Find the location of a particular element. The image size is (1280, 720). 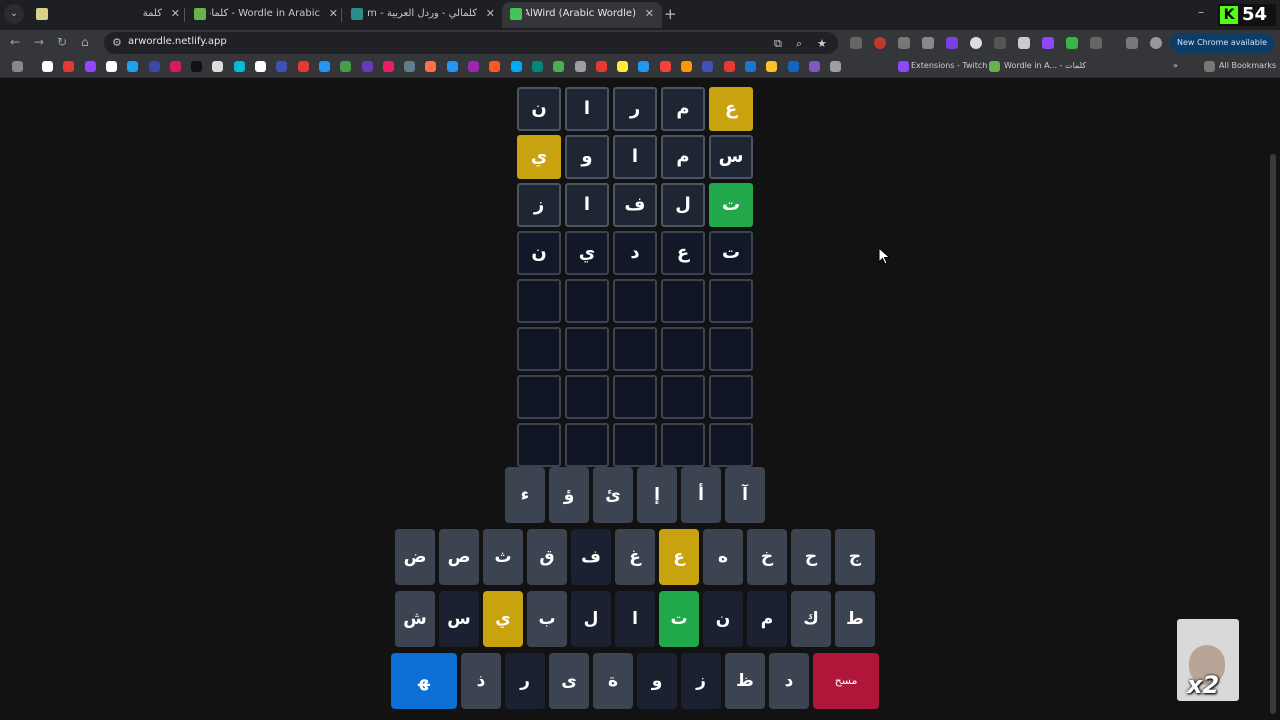

profile-avatar is located at coordinates (1156, 43).